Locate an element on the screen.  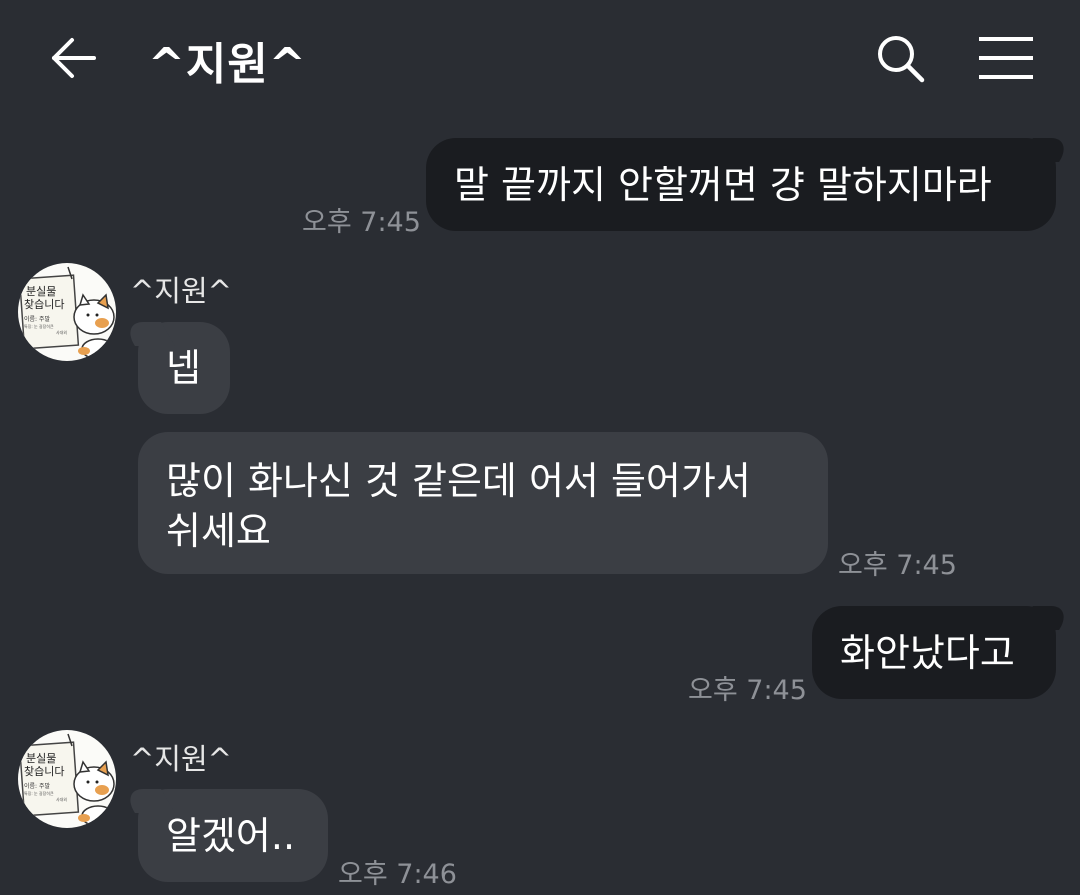
incoming-message-bubble: 많이 화나신 것 같은데 어서 들어가서 쉬세요 is located at coordinates (483, 503).